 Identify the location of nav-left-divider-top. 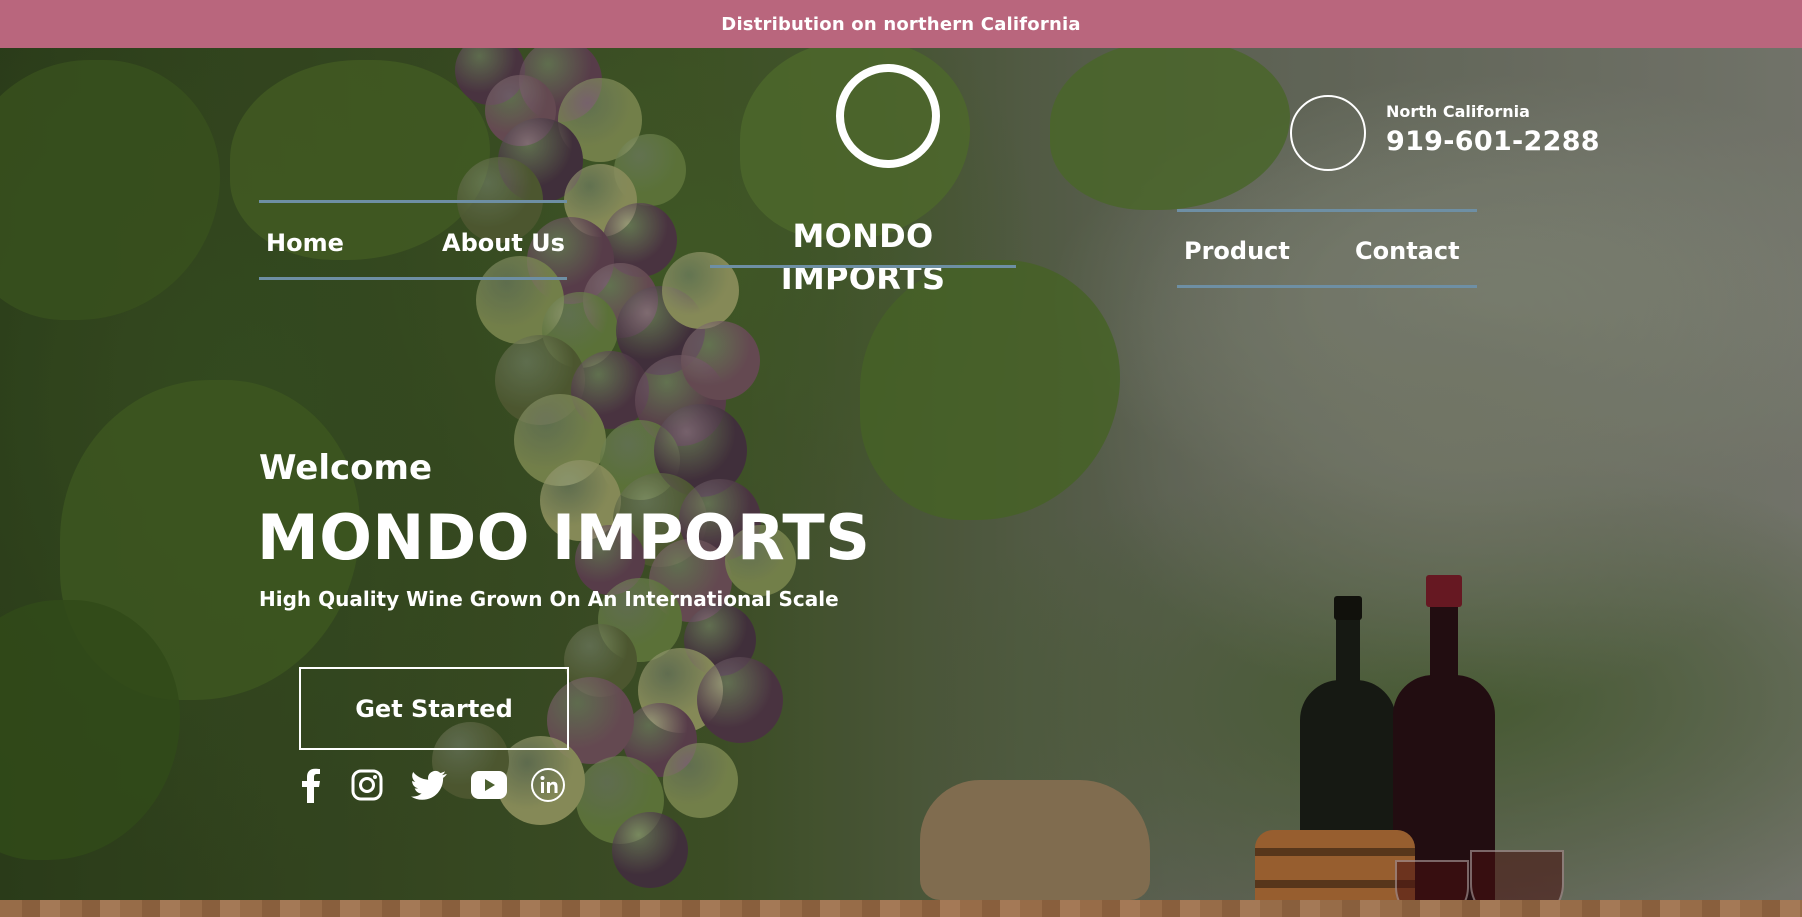
(413, 201).